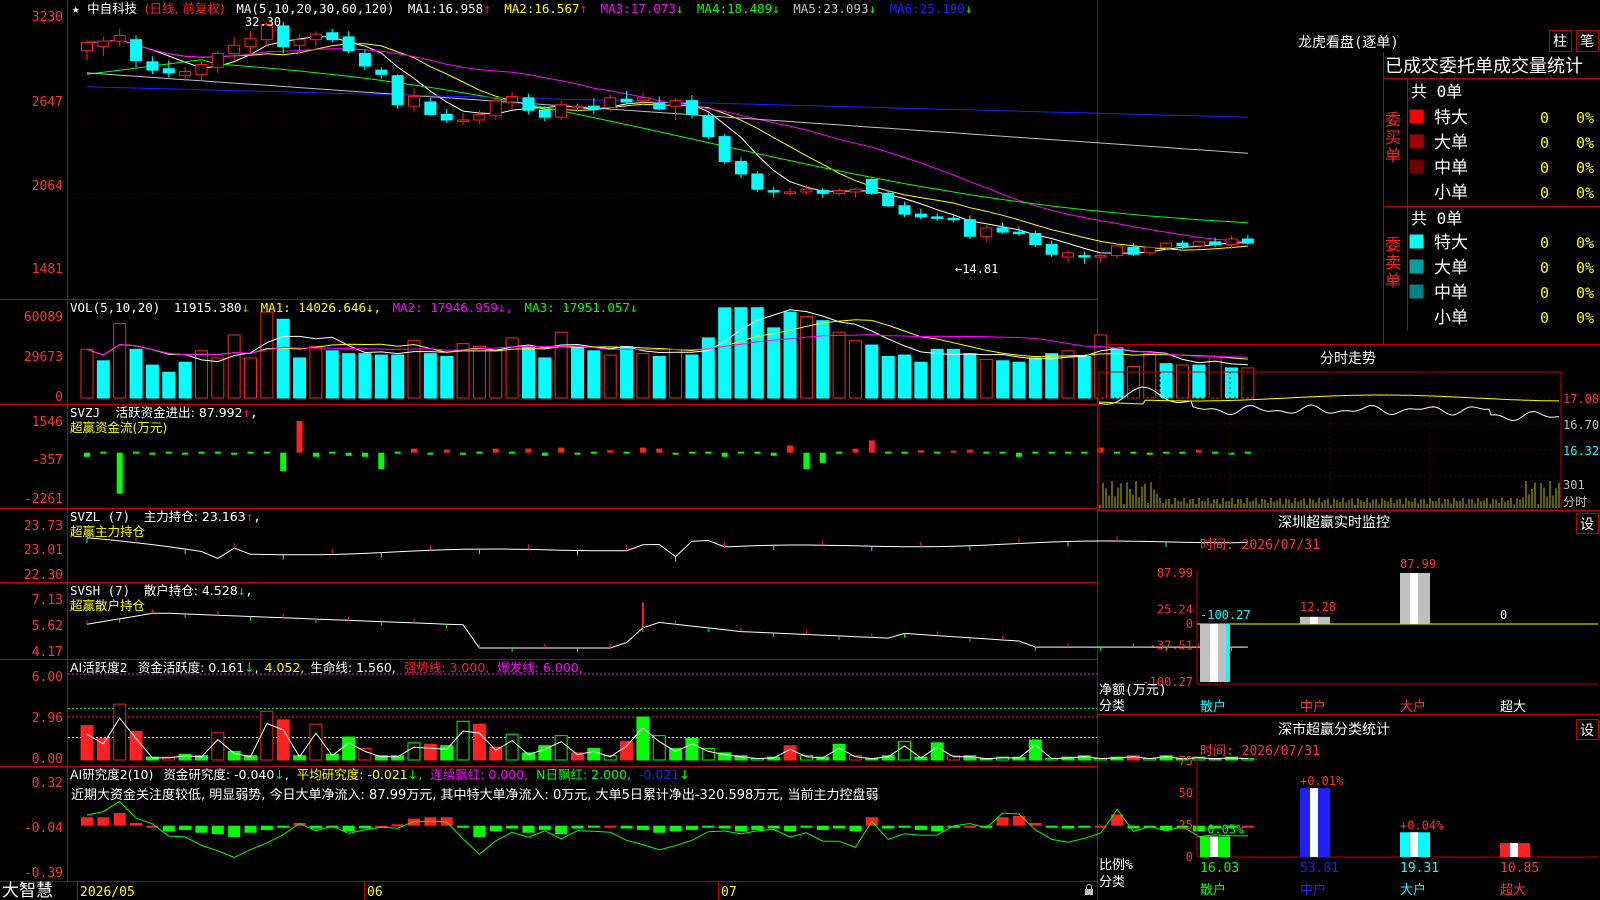  I want to click on sell-row-name: 大单, so click(1451, 268).